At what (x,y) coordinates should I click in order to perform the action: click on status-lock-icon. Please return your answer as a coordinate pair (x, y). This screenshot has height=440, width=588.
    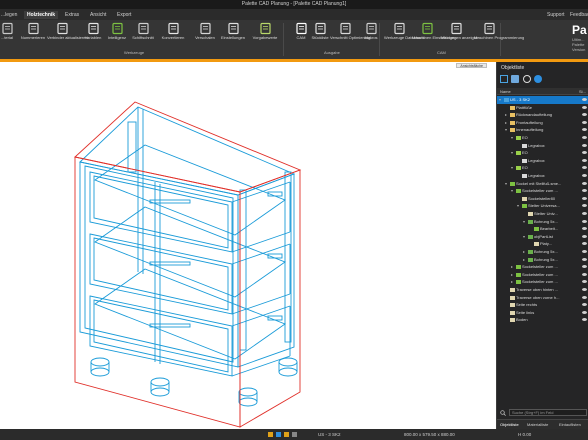
    Looking at the image, I should click on (283, 435).